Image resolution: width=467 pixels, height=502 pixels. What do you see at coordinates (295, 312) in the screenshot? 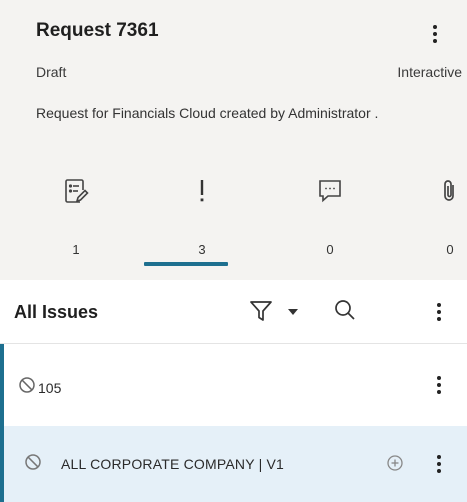
I see `chevron-down-icon` at bounding box center [295, 312].